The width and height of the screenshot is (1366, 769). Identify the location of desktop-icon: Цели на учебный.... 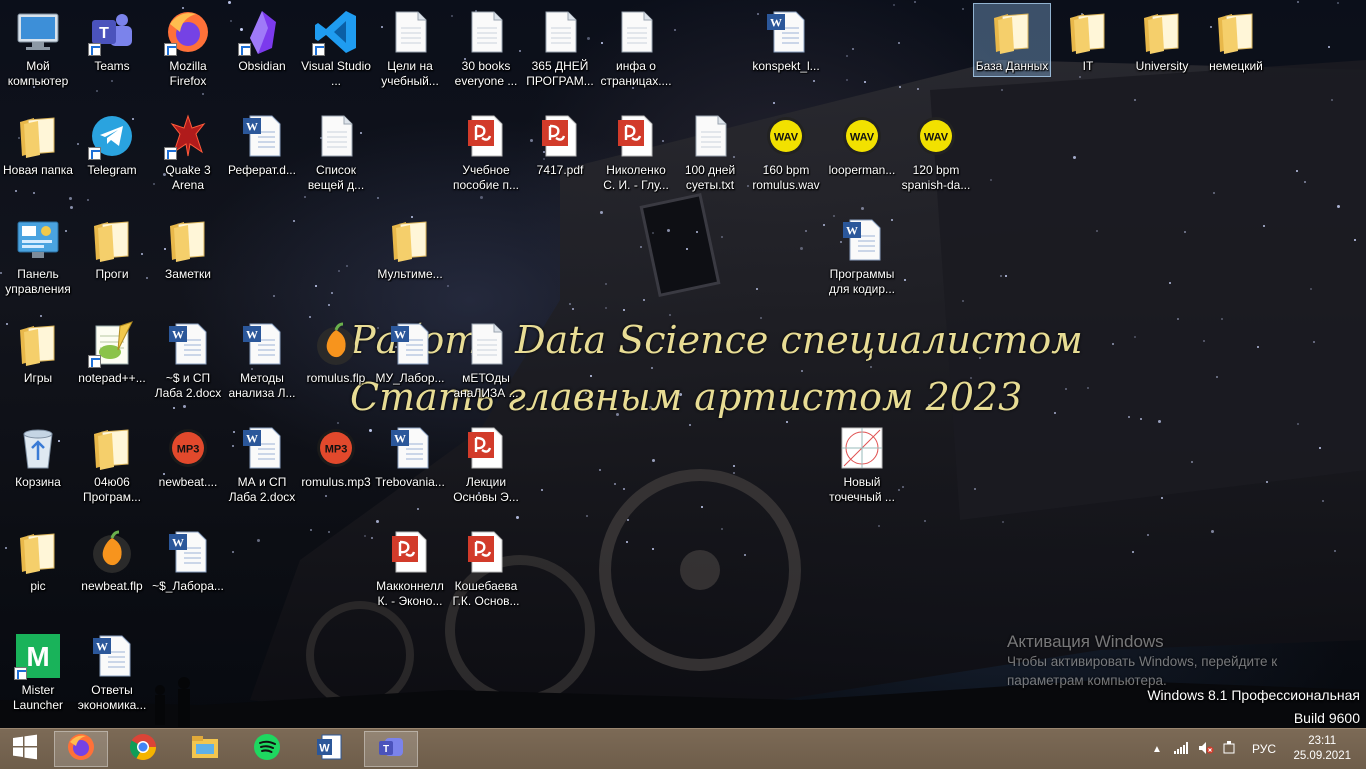
(410, 54).